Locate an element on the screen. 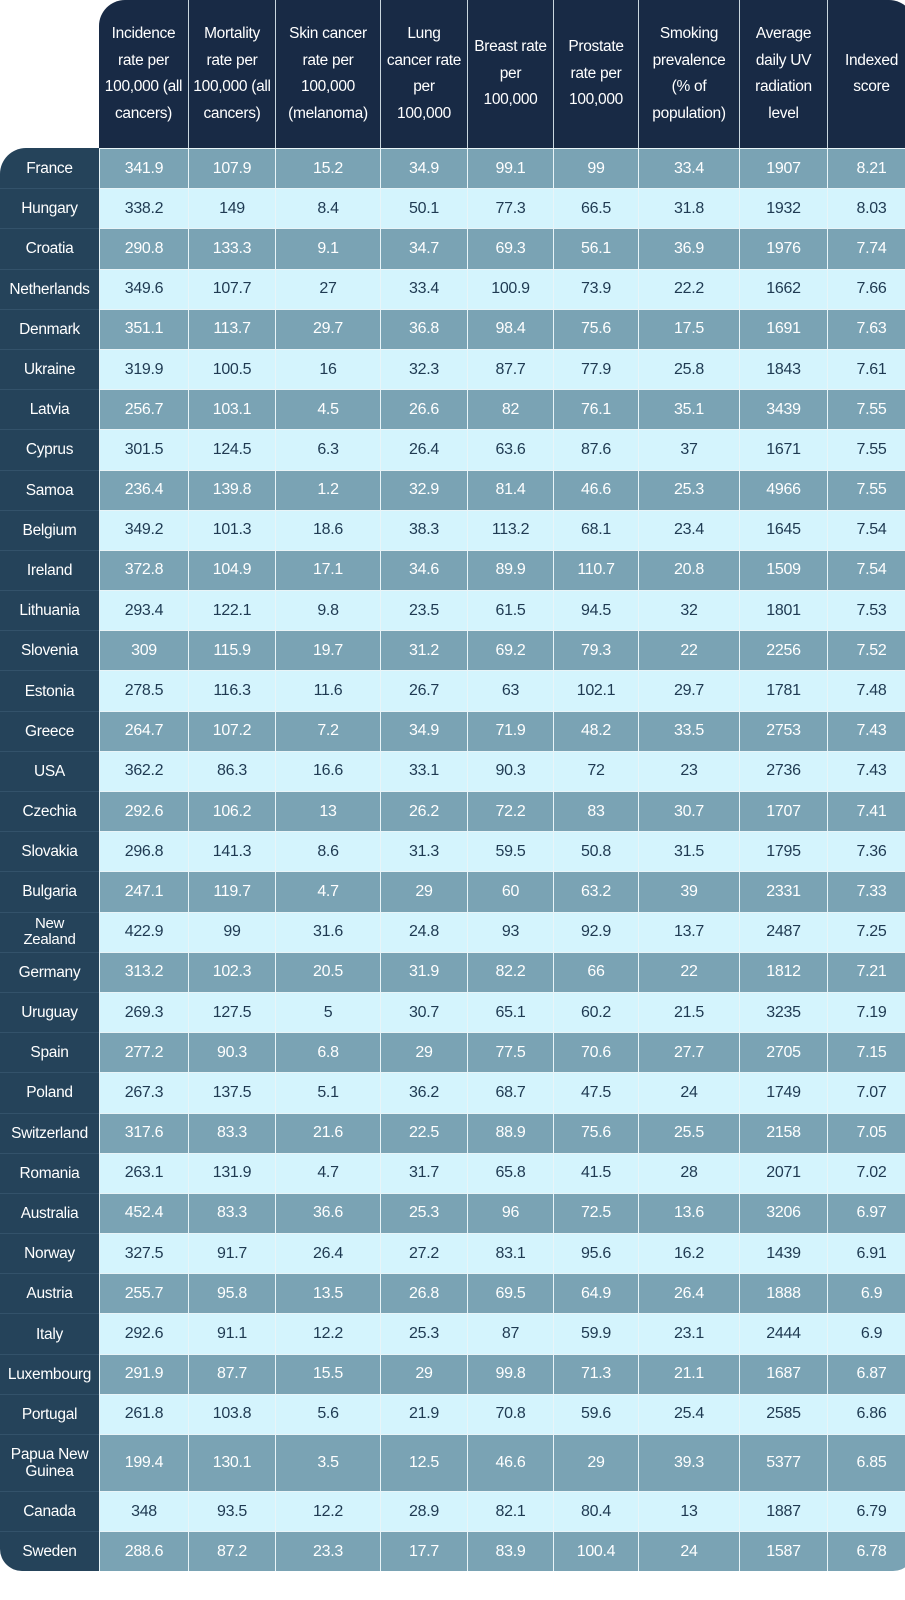 Image resolution: width=905 pixels, height=1600 pixels. cell-incidence: 422.9 is located at coordinates (143, 931).